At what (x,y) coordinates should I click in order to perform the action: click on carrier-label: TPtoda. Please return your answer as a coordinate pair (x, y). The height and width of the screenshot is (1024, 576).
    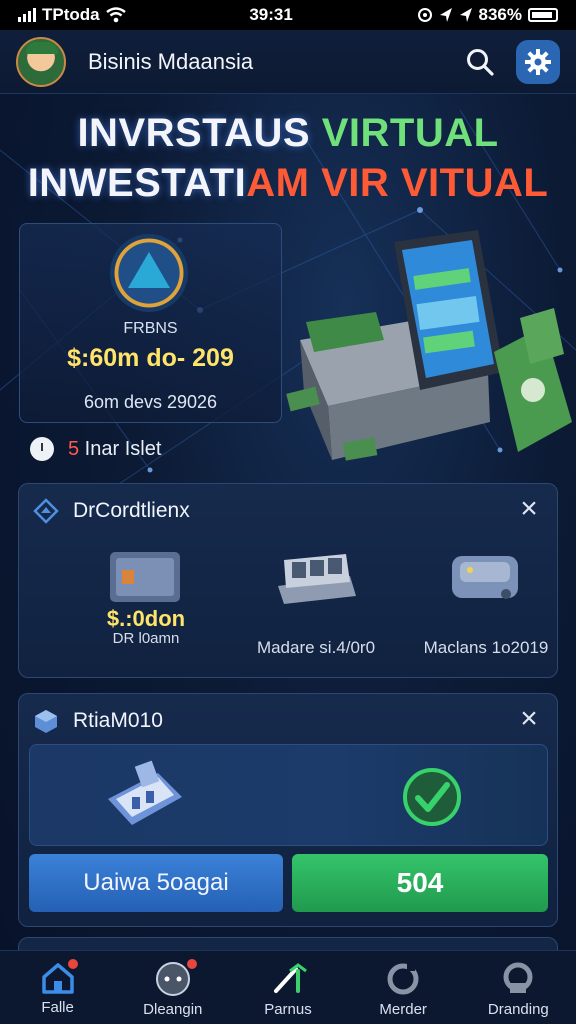
    Looking at the image, I should click on (71, 14).